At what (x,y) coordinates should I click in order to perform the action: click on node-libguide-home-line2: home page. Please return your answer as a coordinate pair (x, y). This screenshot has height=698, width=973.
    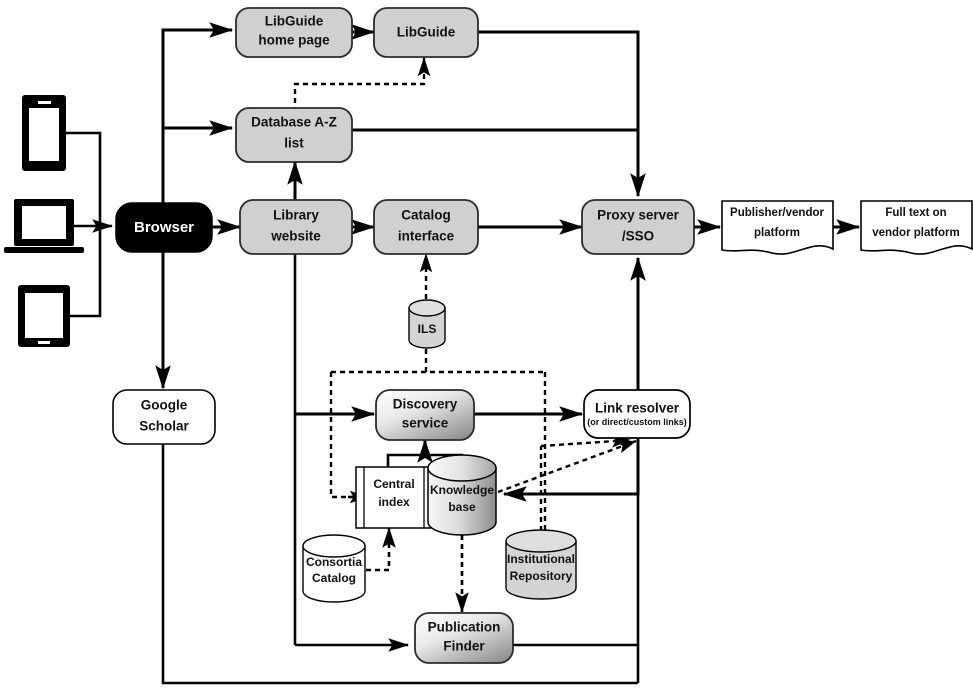
    Looking at the image, I should click on (294, 40).